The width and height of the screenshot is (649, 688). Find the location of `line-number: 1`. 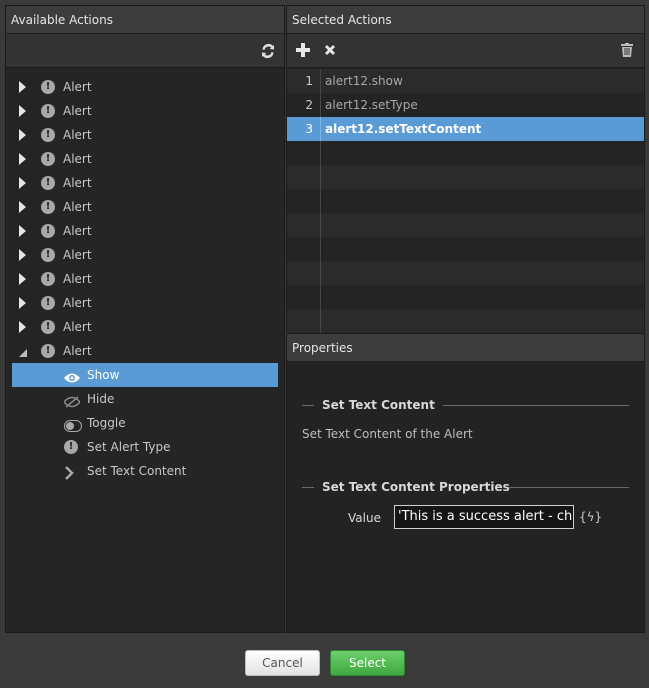

line-number: 1 is located at coordinates (304, 81).